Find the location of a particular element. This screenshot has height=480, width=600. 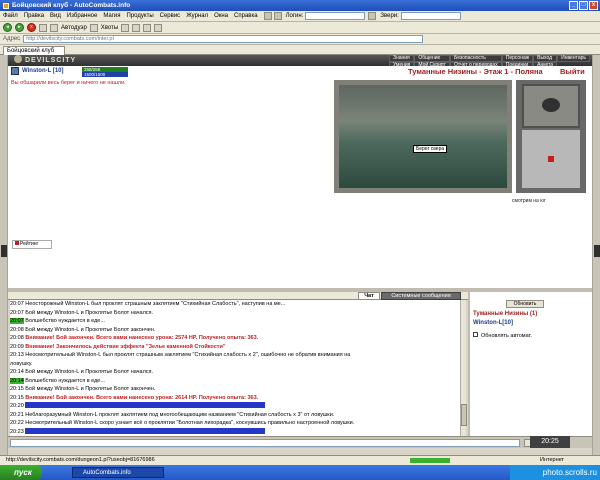

print-icon is located at coordinates (147, 27).